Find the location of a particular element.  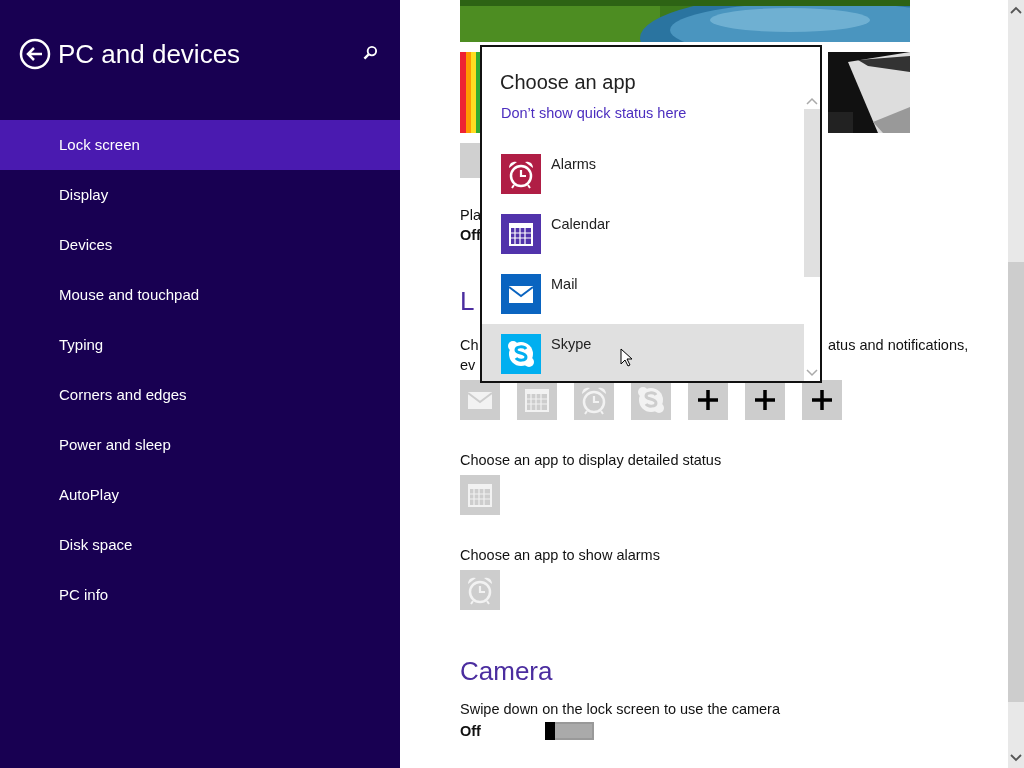

nav-item: Devices is located at coordinates (200, 245).